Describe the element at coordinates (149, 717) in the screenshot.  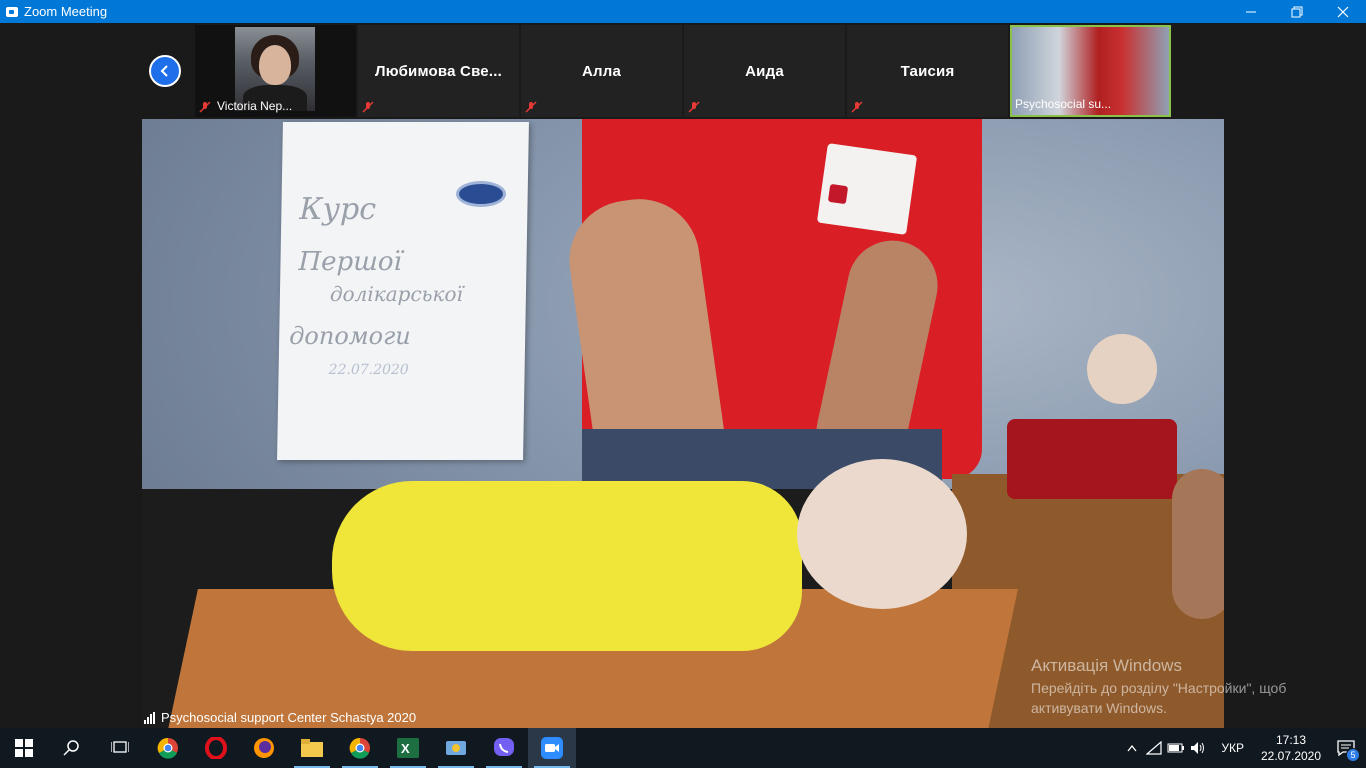
I see `connection-signal-icon` at that location.